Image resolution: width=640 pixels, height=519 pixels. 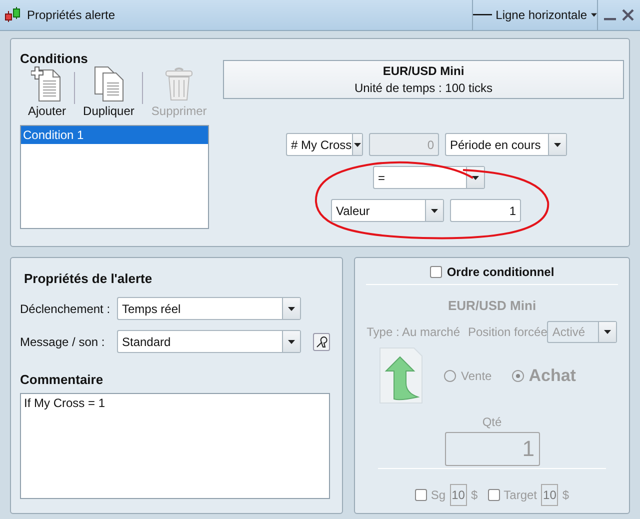 What do you see at coordinates (492, 305) in the screenshot?
I see `instrument-label: EUR/USD Mini` at bounding box center [492, 305].